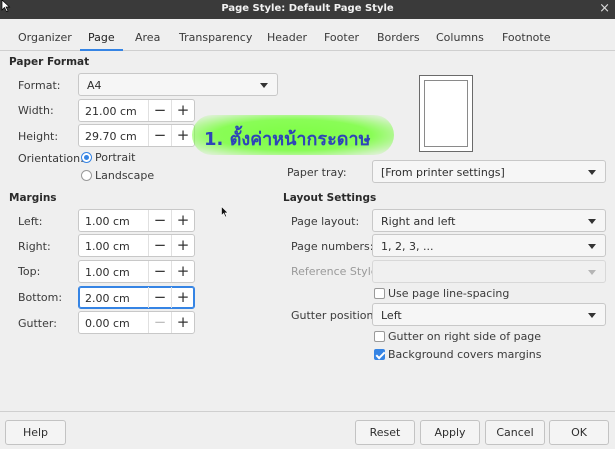  I want to click on bg-covers-margins-checkbox, so click(379, 354).